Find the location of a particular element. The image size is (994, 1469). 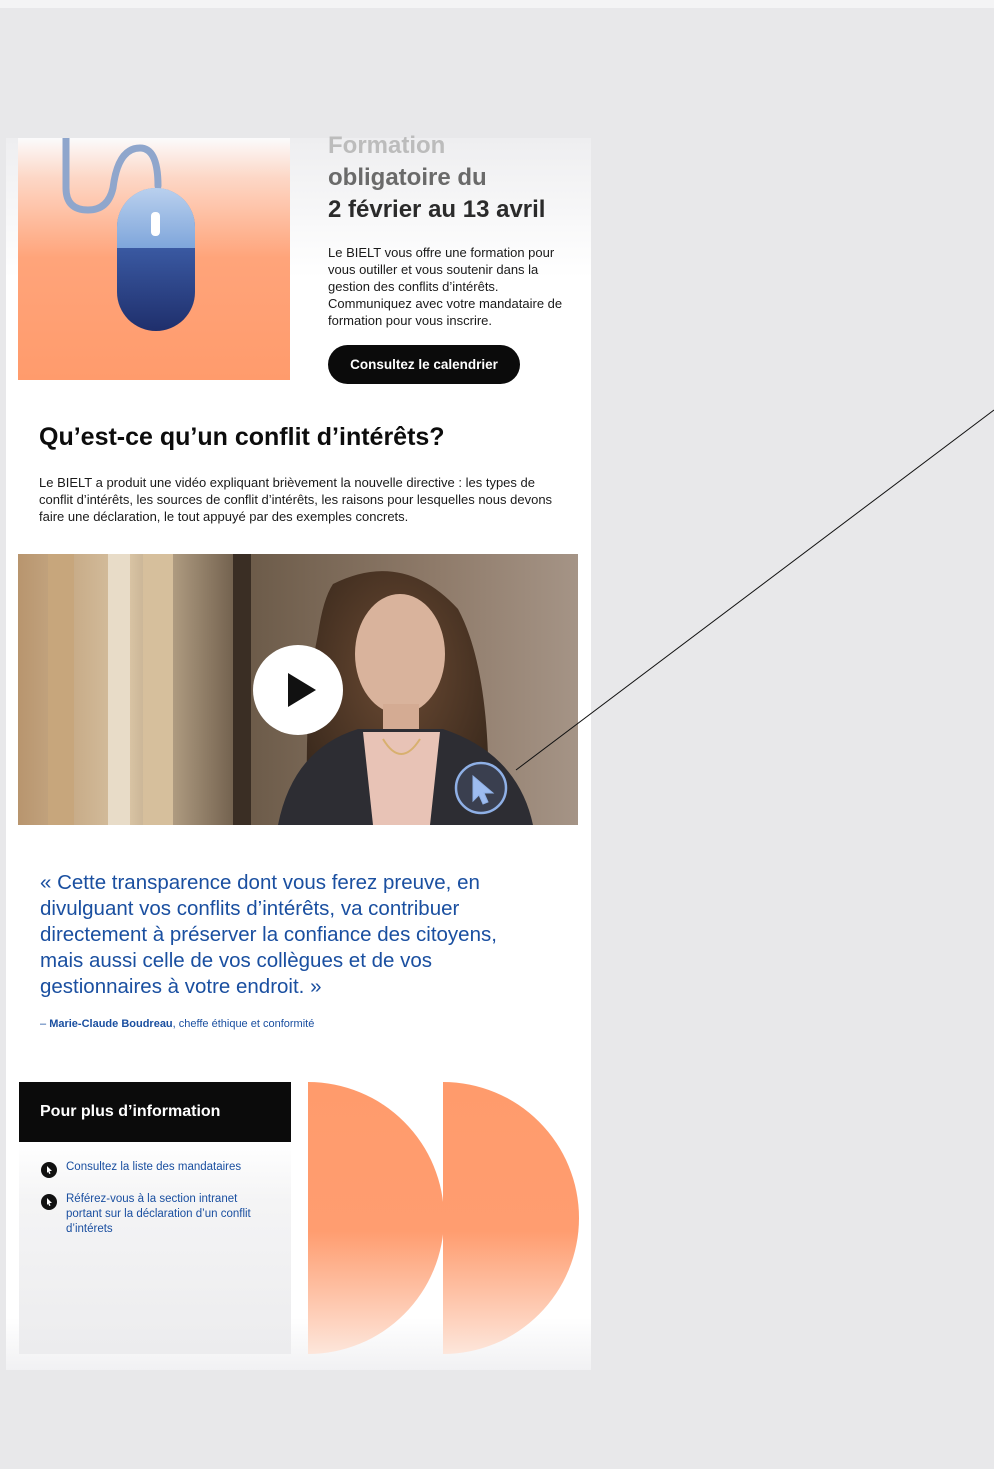

computer-mouse-icon is located at coordinates (128, 234).